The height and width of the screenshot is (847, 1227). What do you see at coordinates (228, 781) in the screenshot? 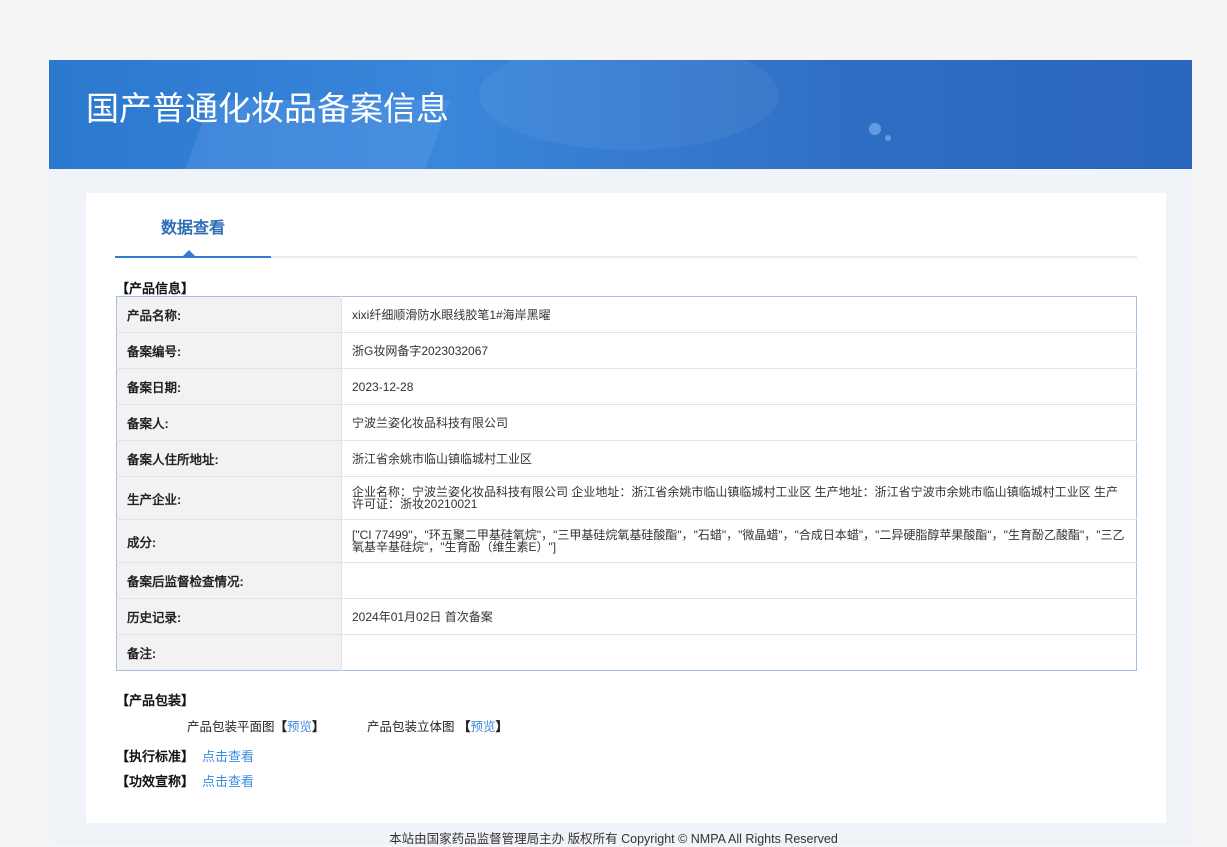
I see `efficacy-view-link: 点击查看` at bounding box center [228, 781].